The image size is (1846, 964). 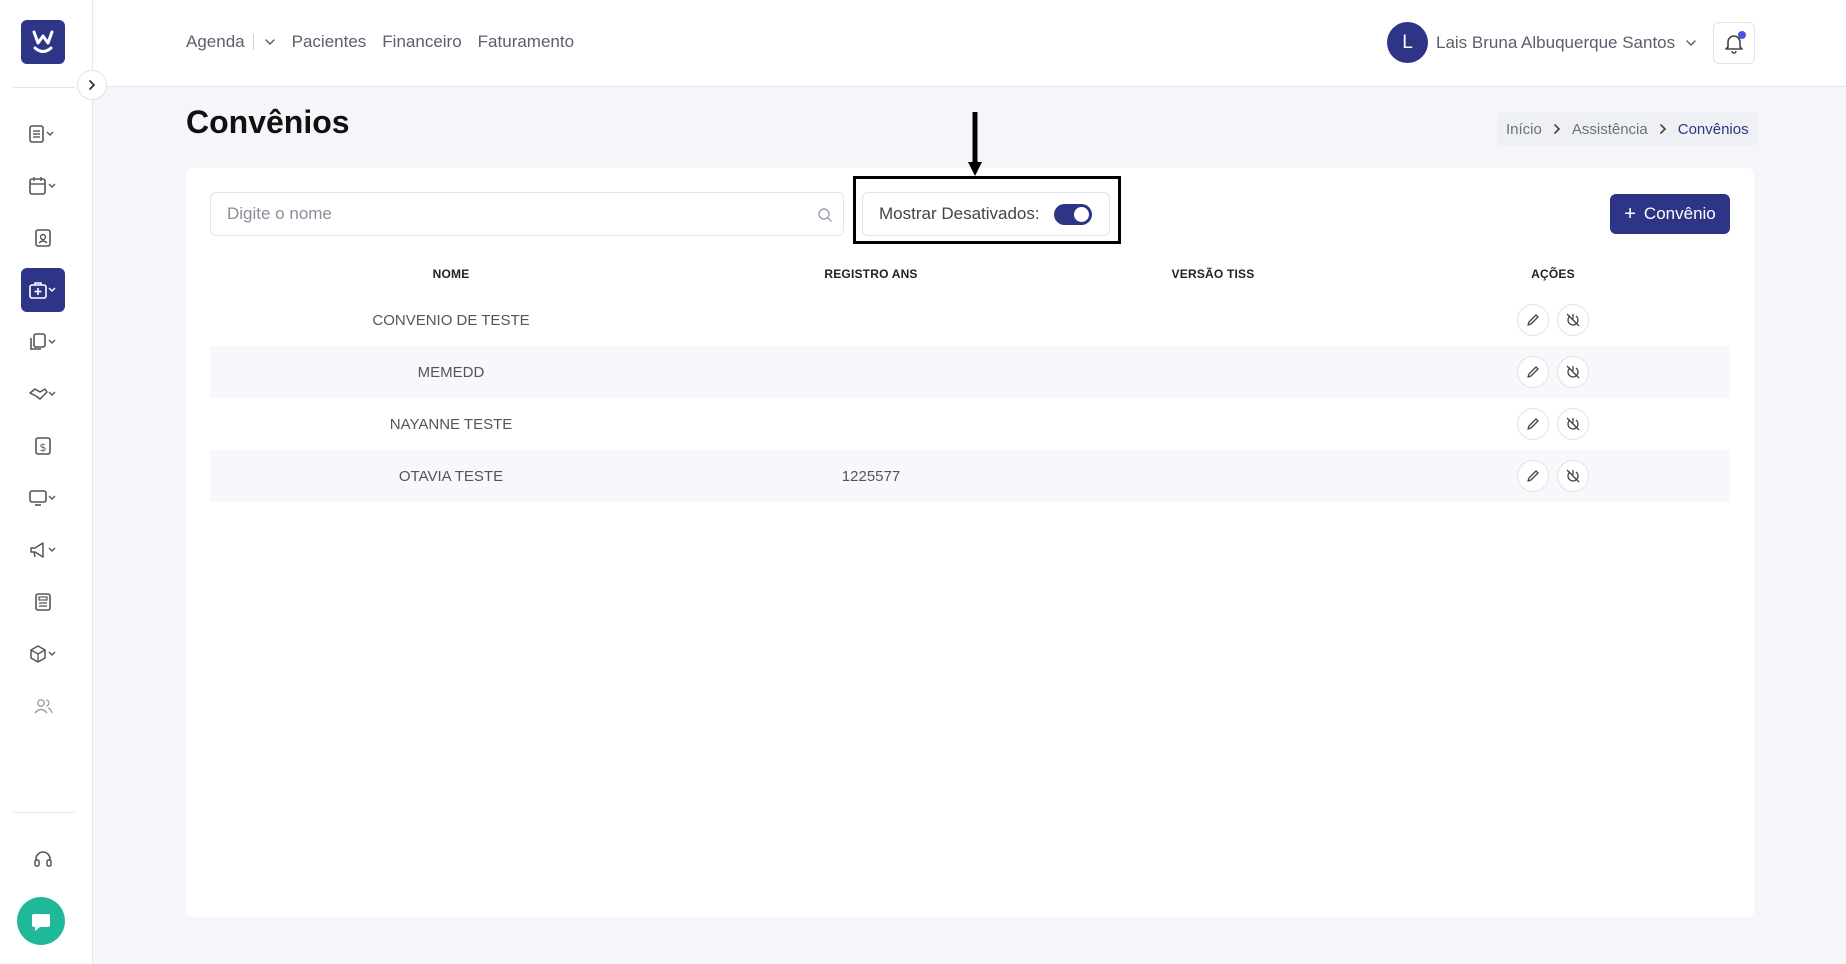 What do you see at coordinates (959, 213) in the screenshot?
I see `show-disabled-label: Mostrar Desativados:` at bounding box center [959, 213].